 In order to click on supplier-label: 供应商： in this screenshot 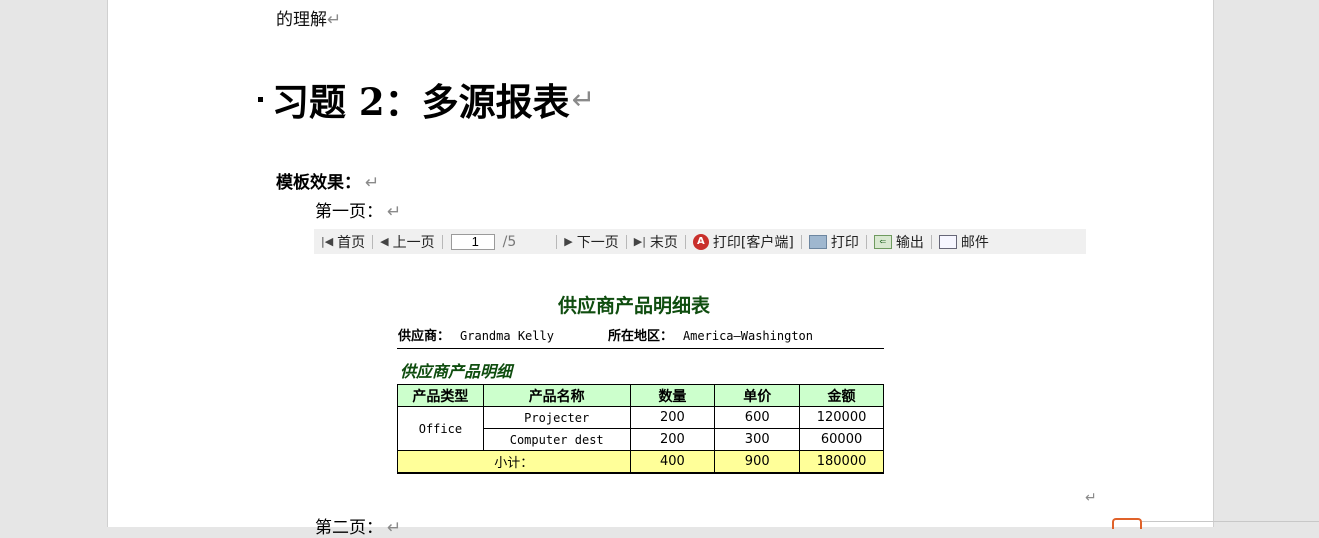, I will do `click(424, 336)`.